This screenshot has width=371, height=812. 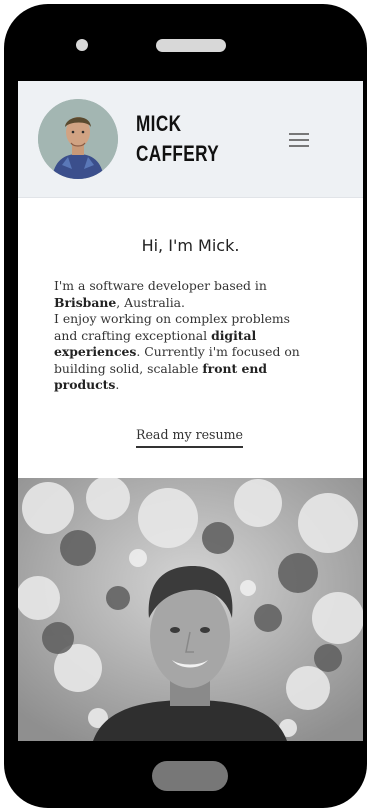 What do you see at coordinates (85, 302) in the screenshot?
I see `bio-city: Brisbane` at bounding box center [85, 302].